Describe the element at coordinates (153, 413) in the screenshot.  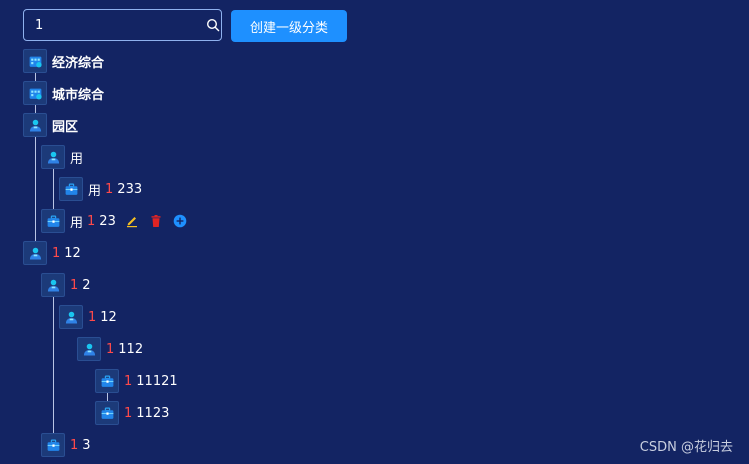
I see `tree-node-text: 1123` at that location.